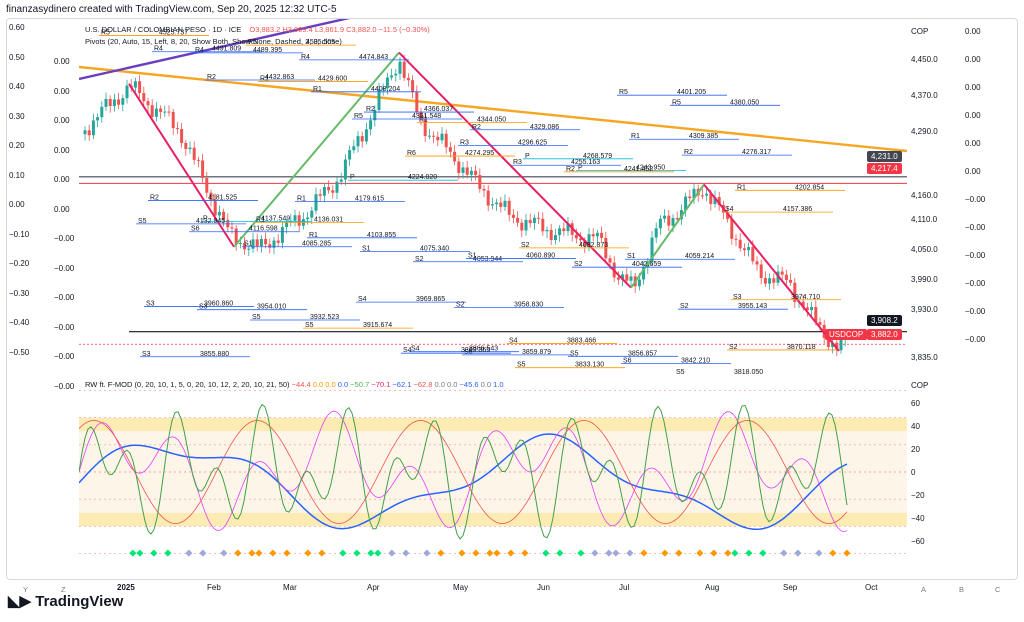 This screenshot has width=1024, height=622. What do you see at coordinates (918, 495) in the screenshot?
I see `osc-axis-tick: −20` at bounding box center [918, 495].